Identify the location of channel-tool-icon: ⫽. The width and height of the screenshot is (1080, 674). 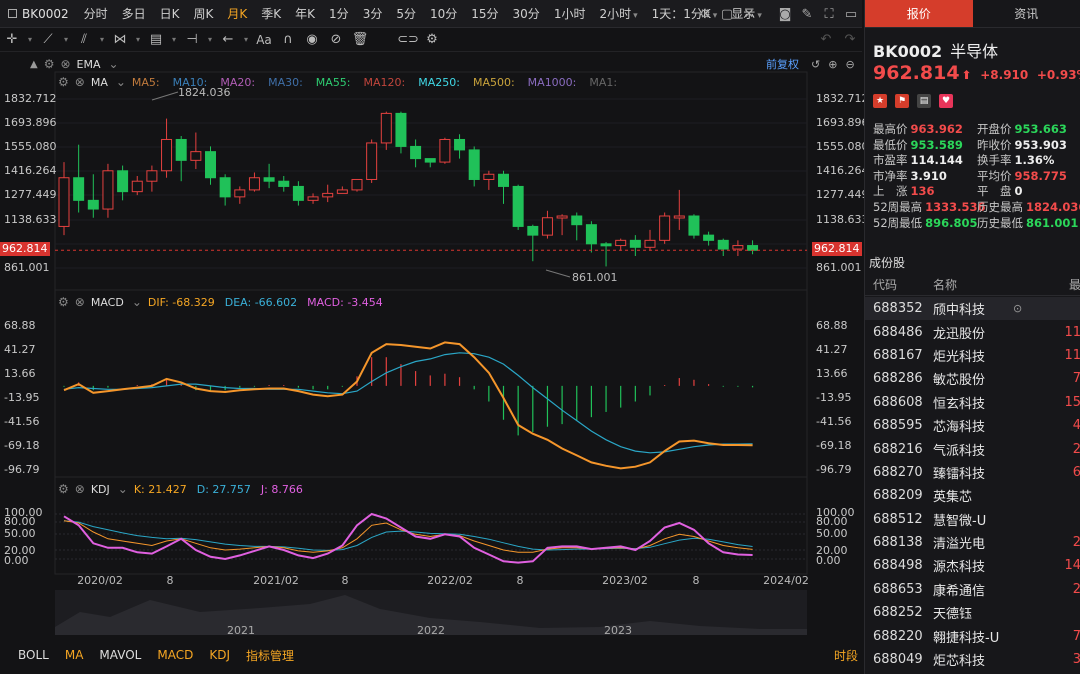
(84, 39).